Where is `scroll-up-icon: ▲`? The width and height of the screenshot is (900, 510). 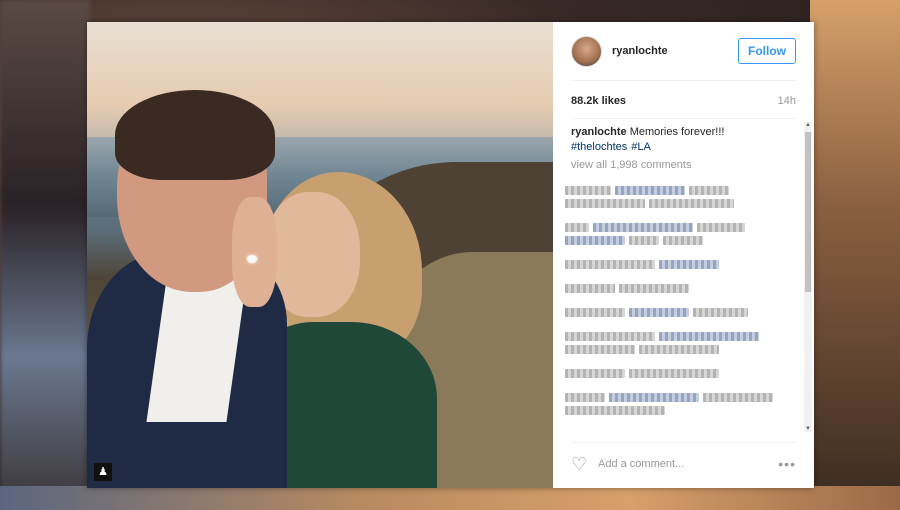
scroll-up-icon: ▲ is located at coordinates (808, 125).